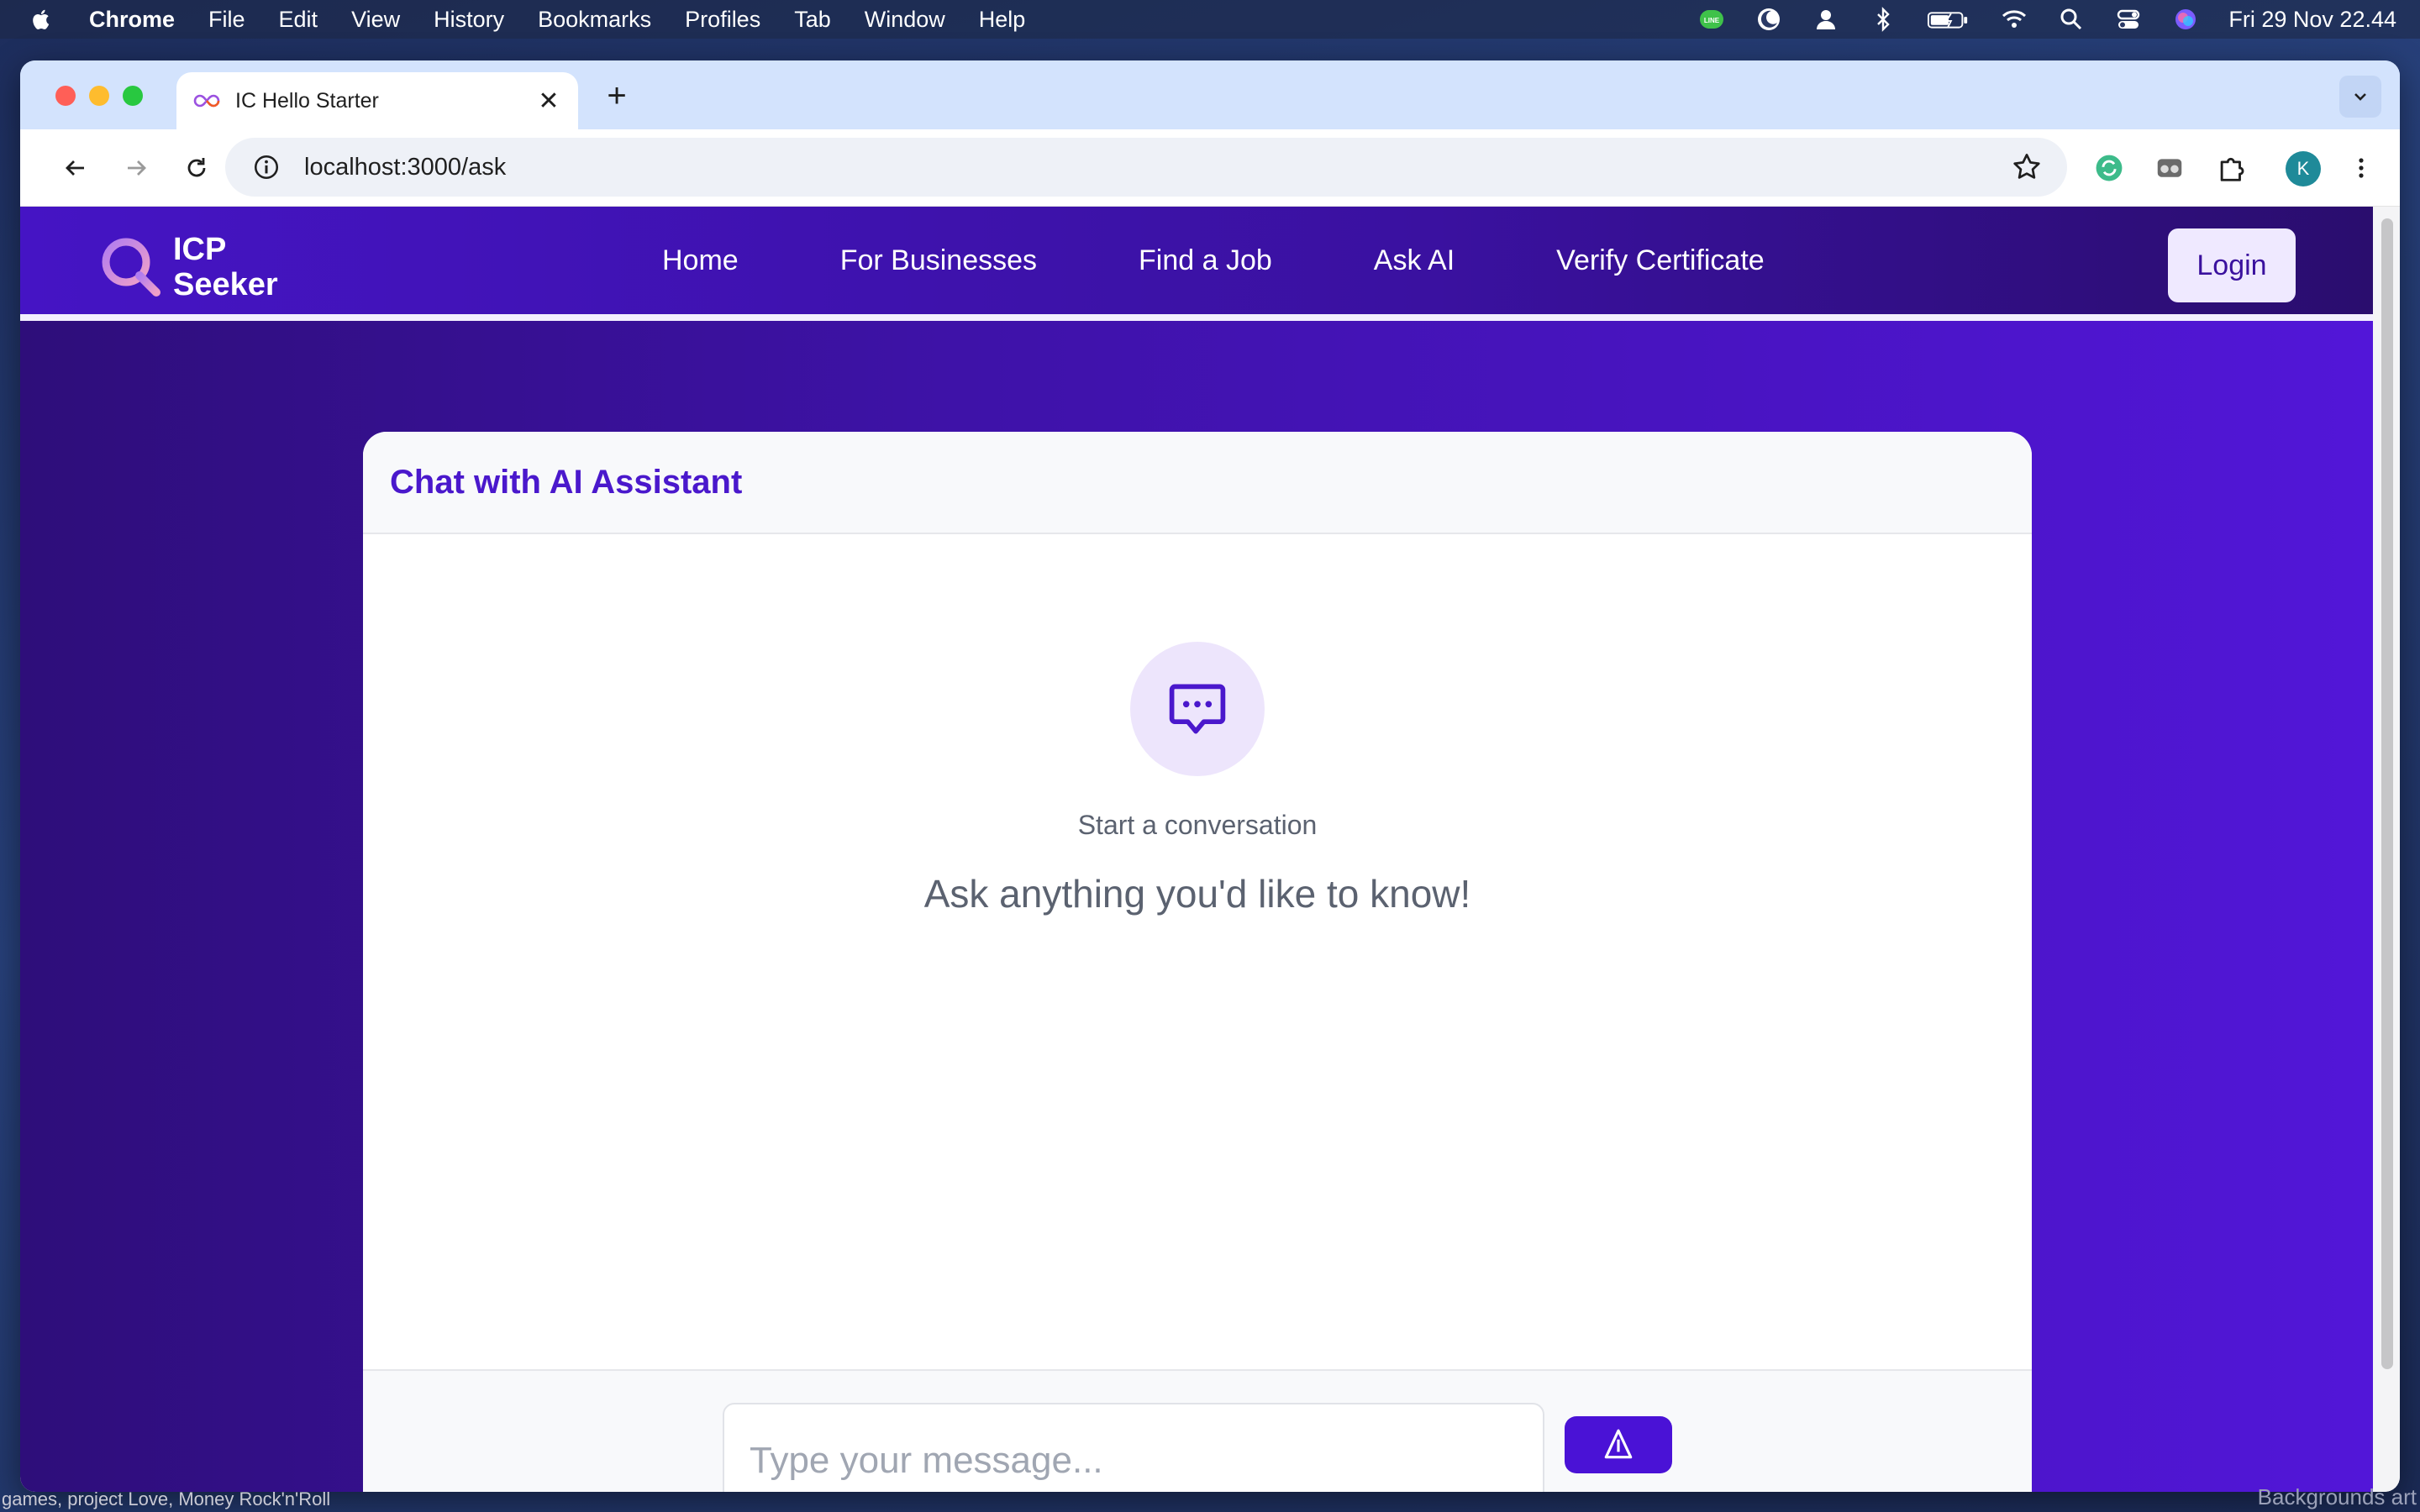 The width and height of the screenshot is (2420, 1512). I want to click on tab-search-button, so click(2360, 97).